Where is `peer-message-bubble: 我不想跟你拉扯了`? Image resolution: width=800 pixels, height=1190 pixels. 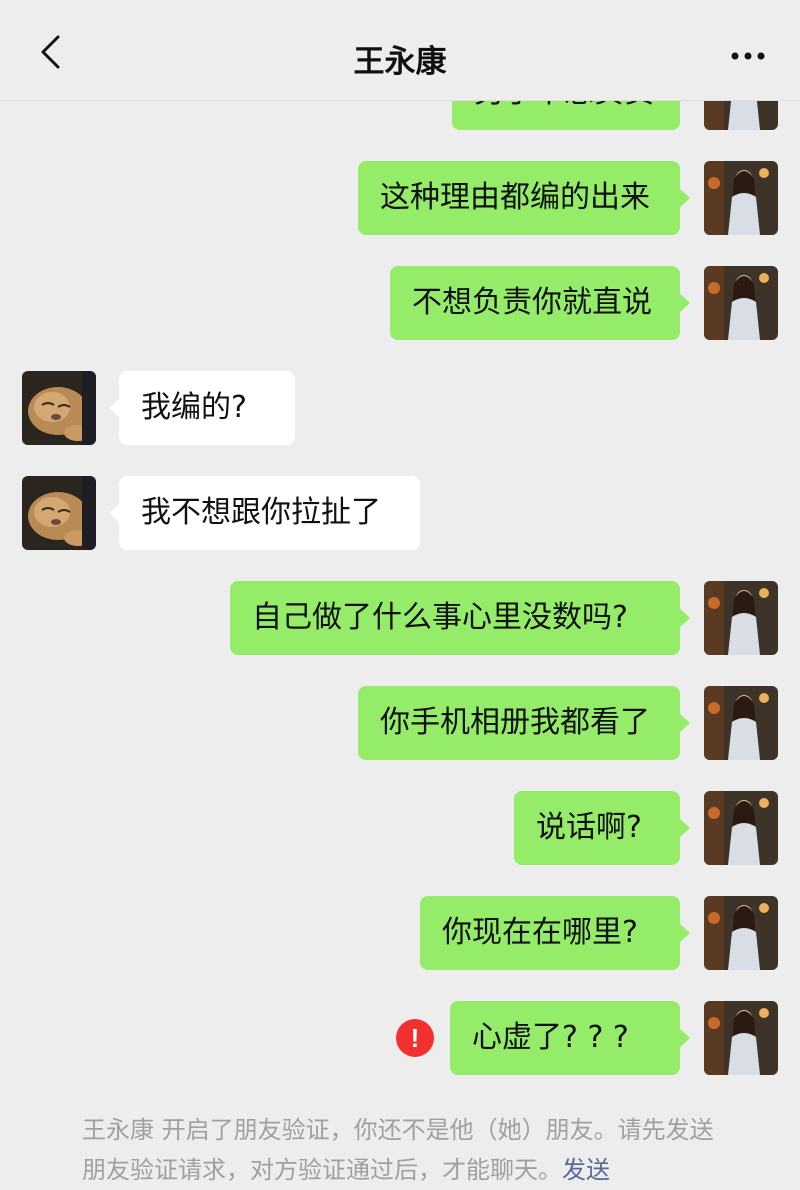 peer-message-bubble: 我不想跟你拉扯了 is located at coordinates (264, 513).